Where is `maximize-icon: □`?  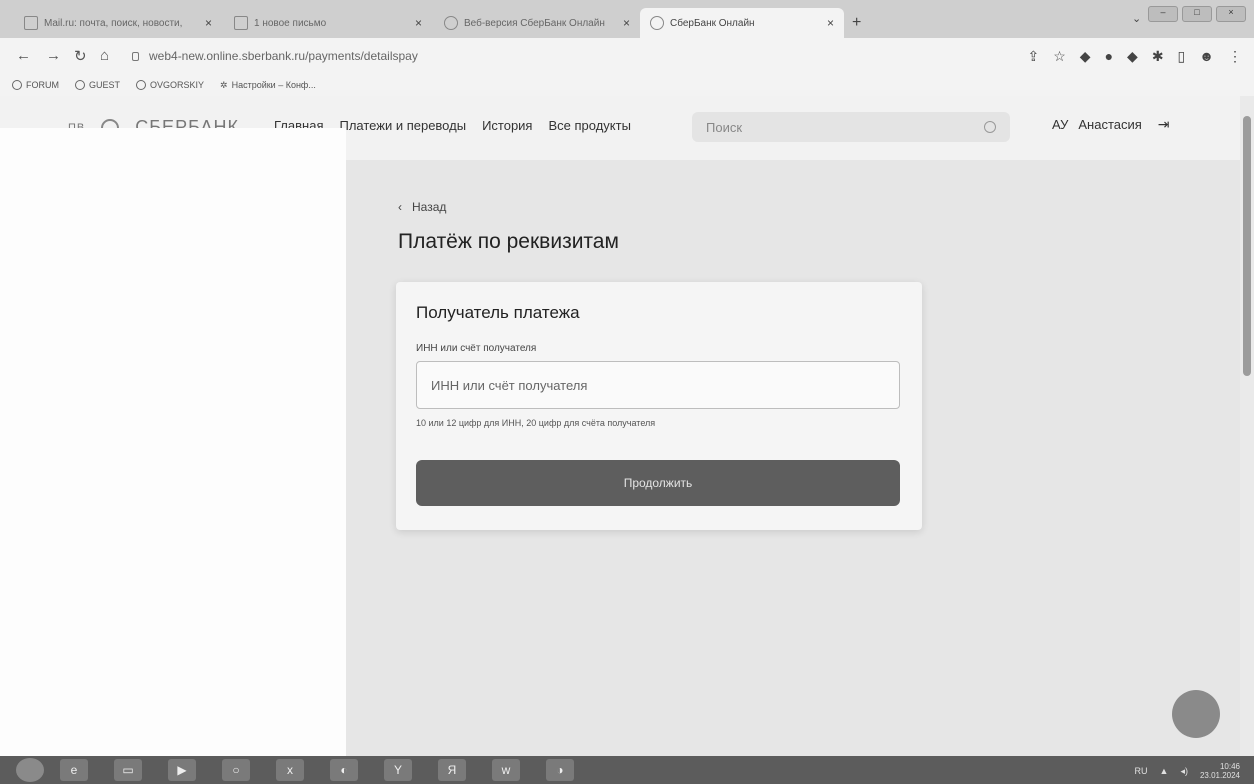
maximize-icon: □ is located at coordinates (1197, 14).